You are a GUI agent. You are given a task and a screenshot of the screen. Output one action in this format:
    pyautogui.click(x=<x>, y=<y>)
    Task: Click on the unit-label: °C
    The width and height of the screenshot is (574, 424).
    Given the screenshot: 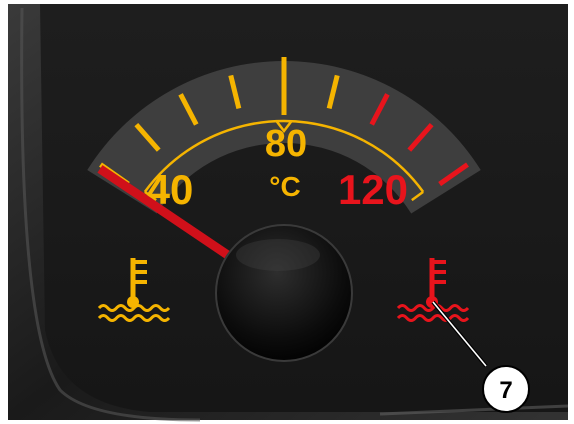 What is the action you would take?
    pyautogui.click(x=284, y=186)
    